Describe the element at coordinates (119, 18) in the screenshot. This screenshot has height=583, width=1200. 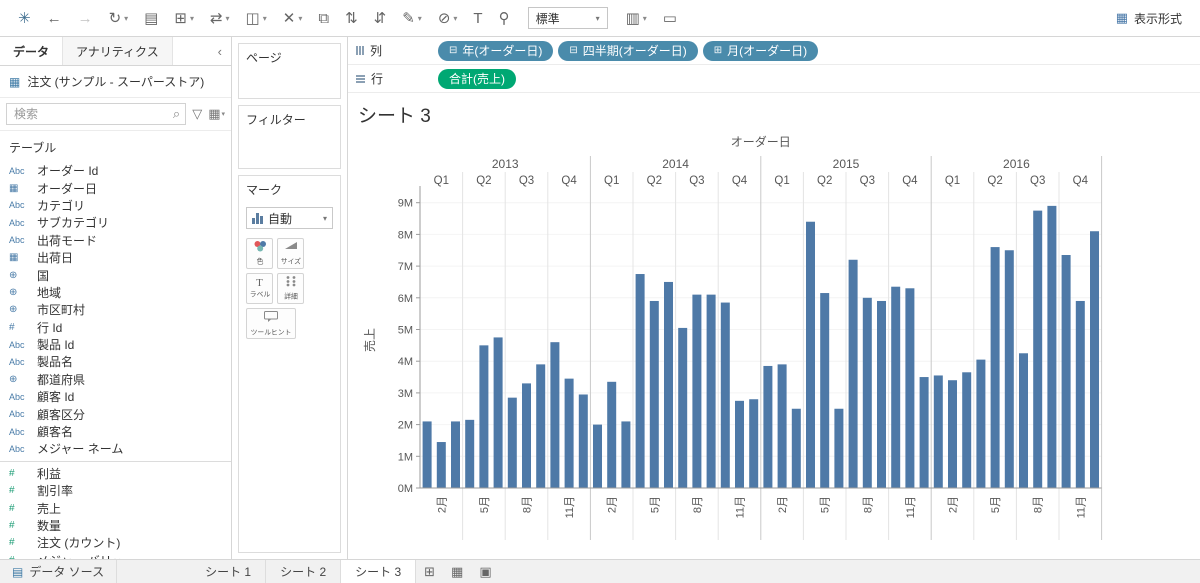
I see `replay-button: ↻ ▾` at that location.